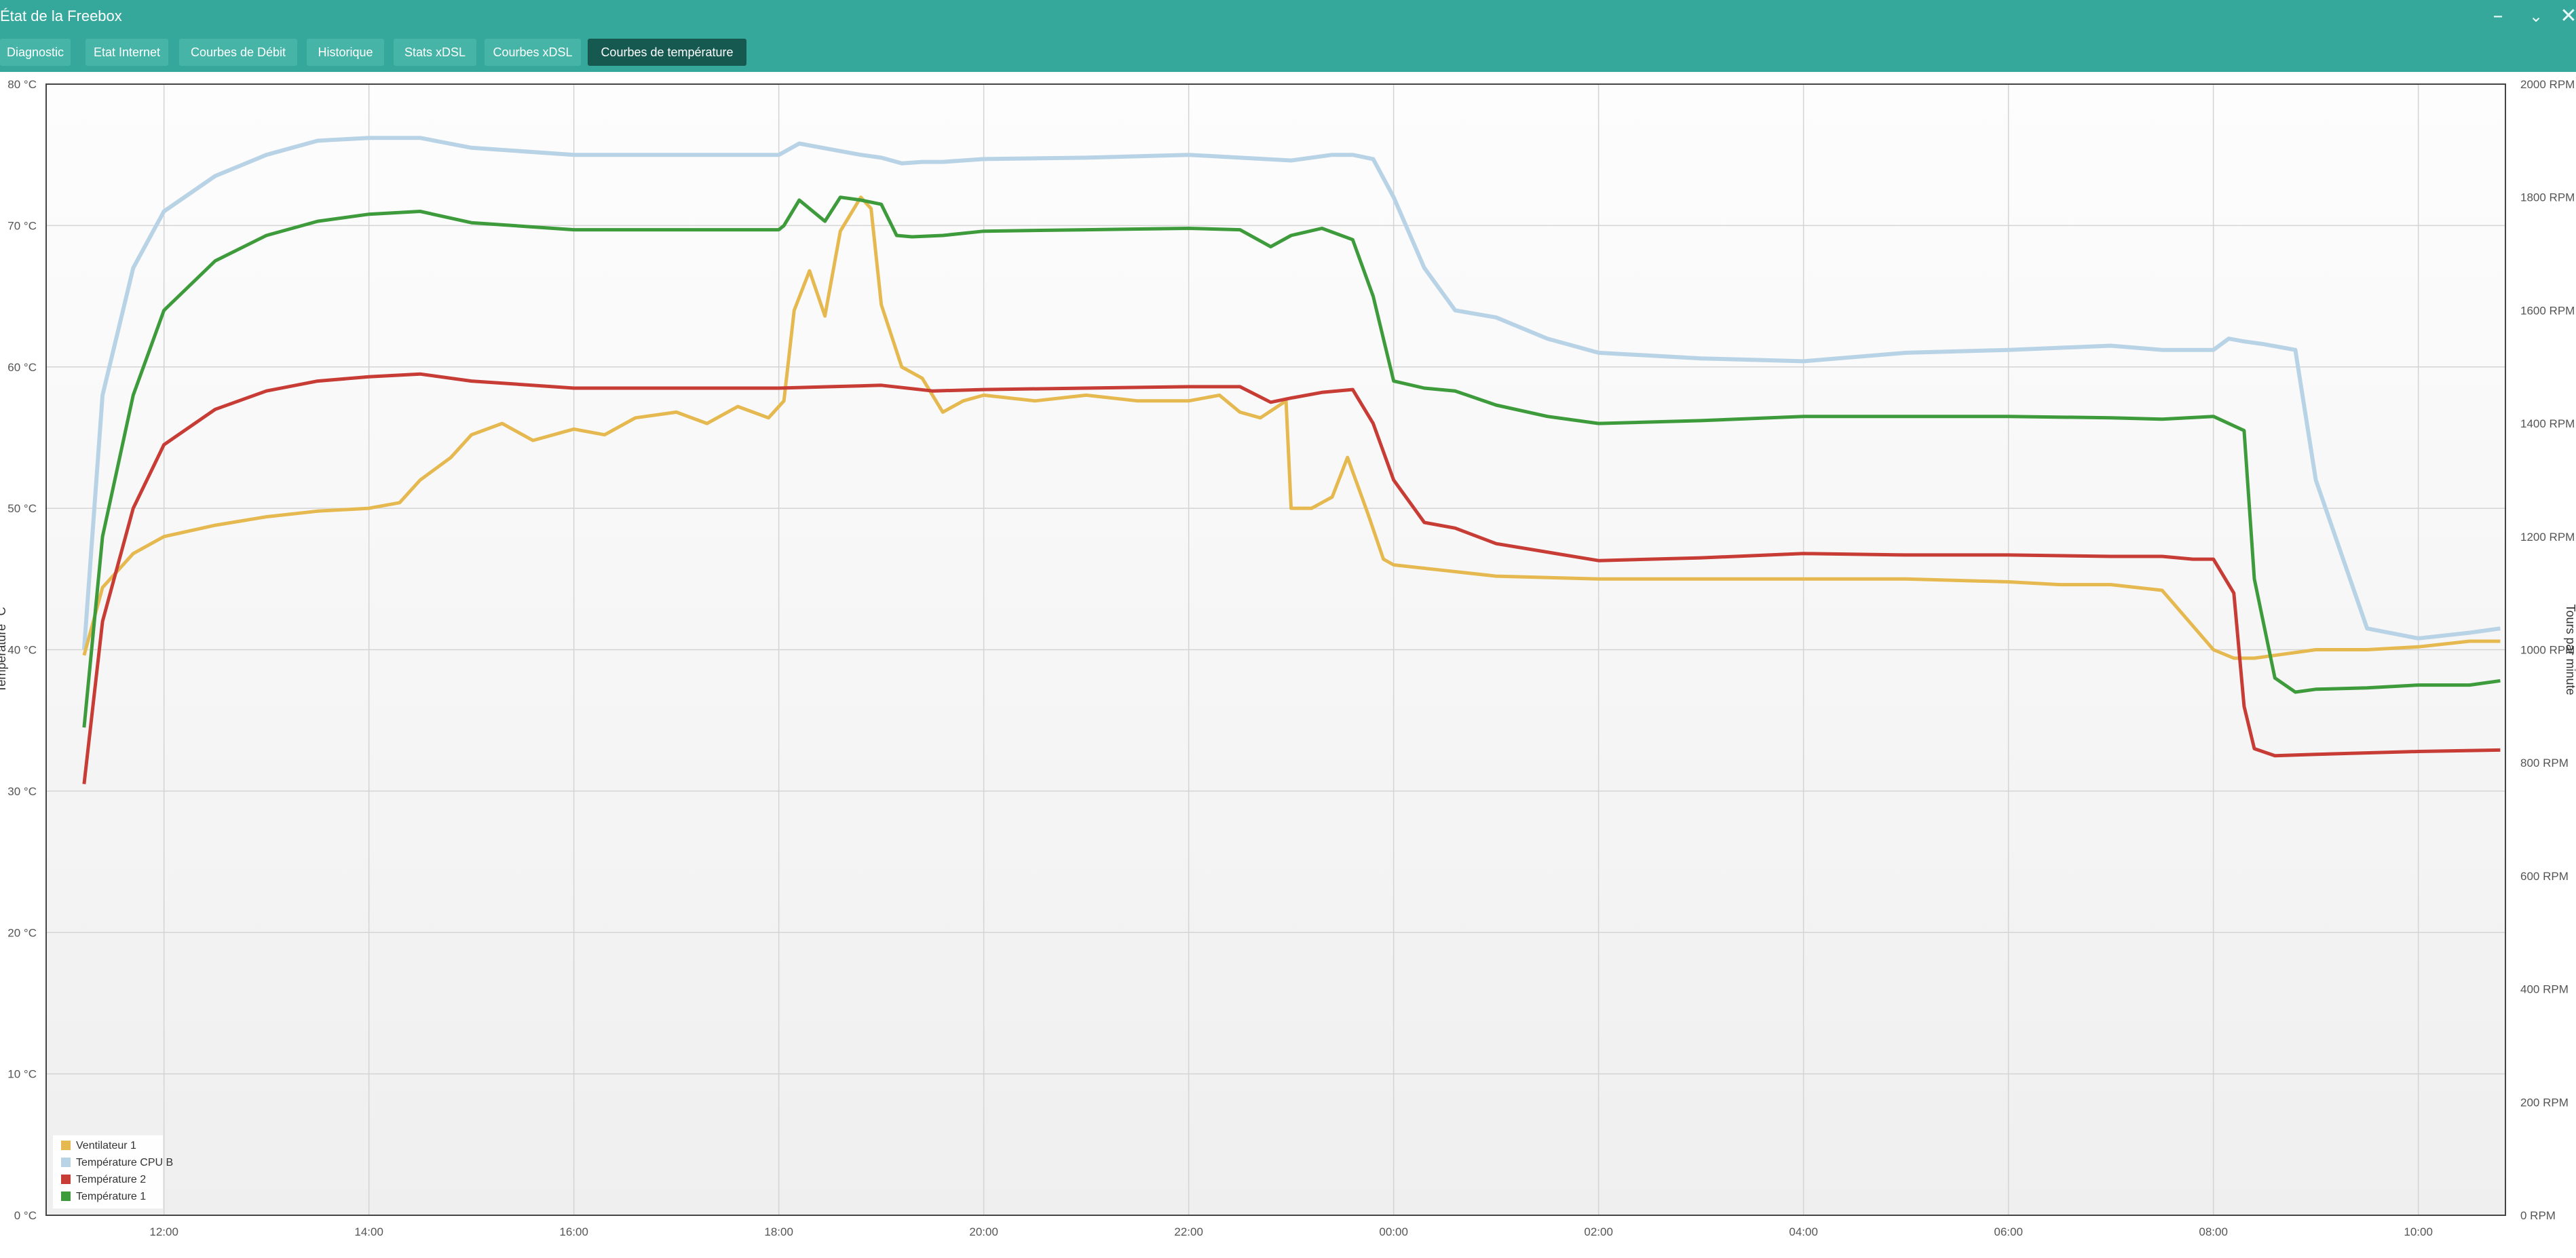 This screenshot has height=1258, width=2576. What do you see at coordinates (2547, 310) in the screenshot?
I see `y2-tick-label: 1600 RPM` at bounding box center [2547, 310].